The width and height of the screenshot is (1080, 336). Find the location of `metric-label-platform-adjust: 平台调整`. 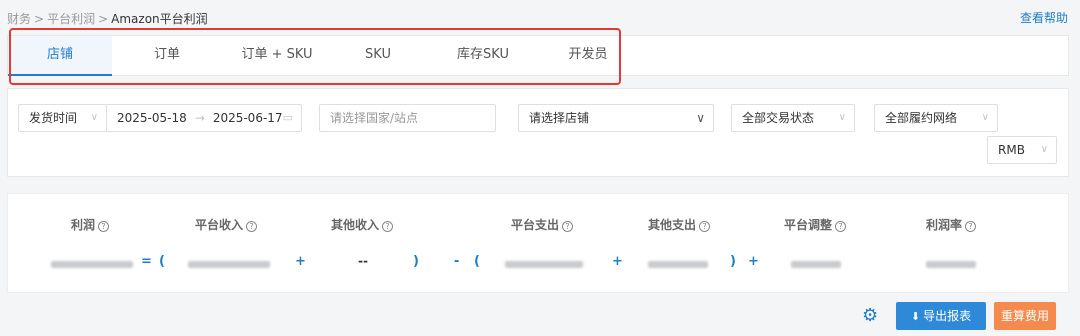

metric-label-platform-adjust: 平台调整 is located at coordinates (808, 225).